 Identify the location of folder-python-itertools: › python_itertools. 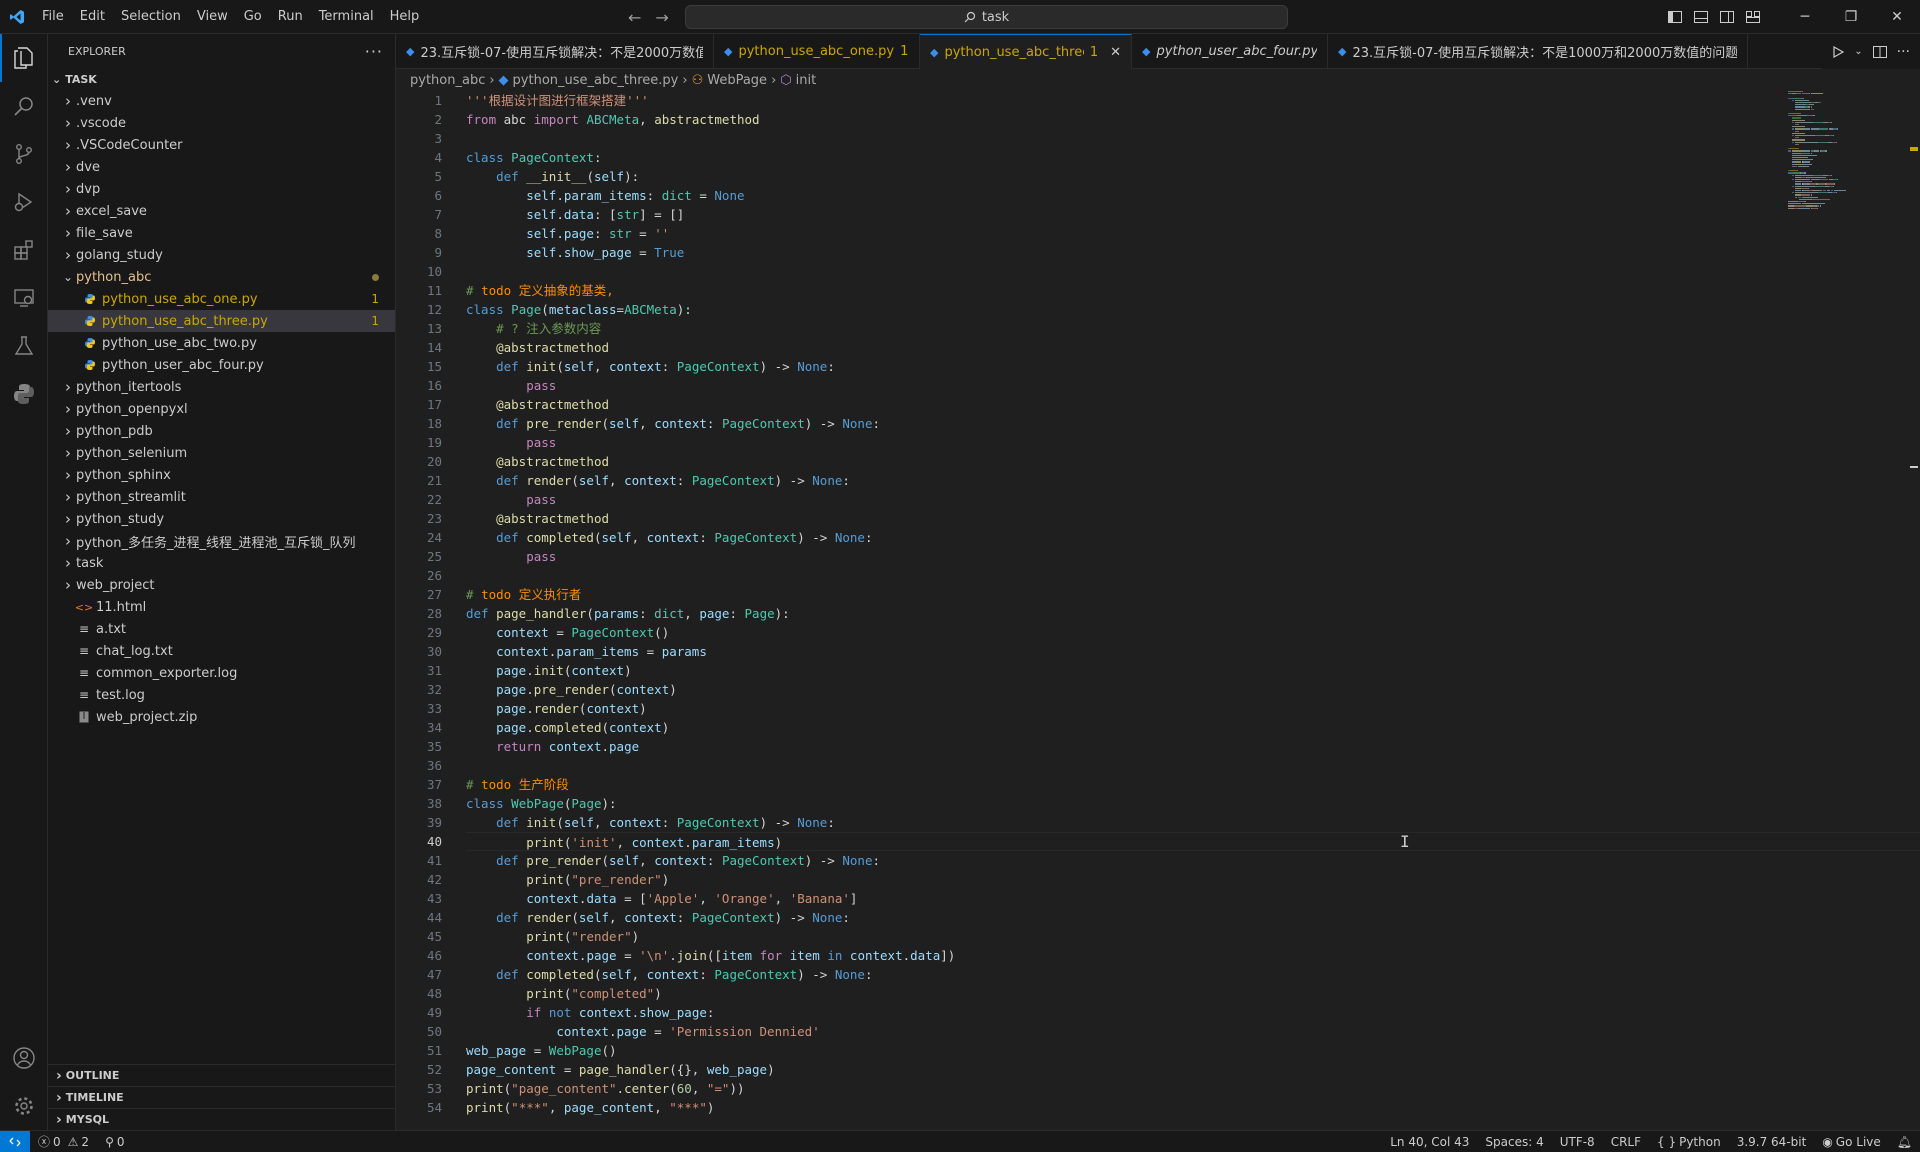
(221, 387).